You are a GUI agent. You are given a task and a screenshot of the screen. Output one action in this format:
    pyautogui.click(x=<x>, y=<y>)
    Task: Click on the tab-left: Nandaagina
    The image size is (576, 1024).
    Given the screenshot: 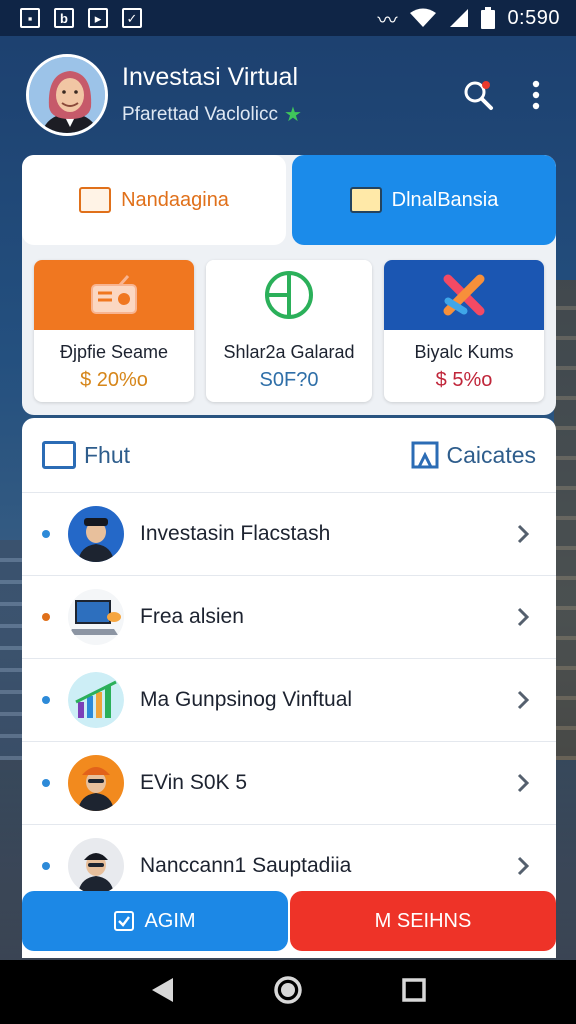 What is the action you would take?
    pyautogui.click(x=154, y=200)
    